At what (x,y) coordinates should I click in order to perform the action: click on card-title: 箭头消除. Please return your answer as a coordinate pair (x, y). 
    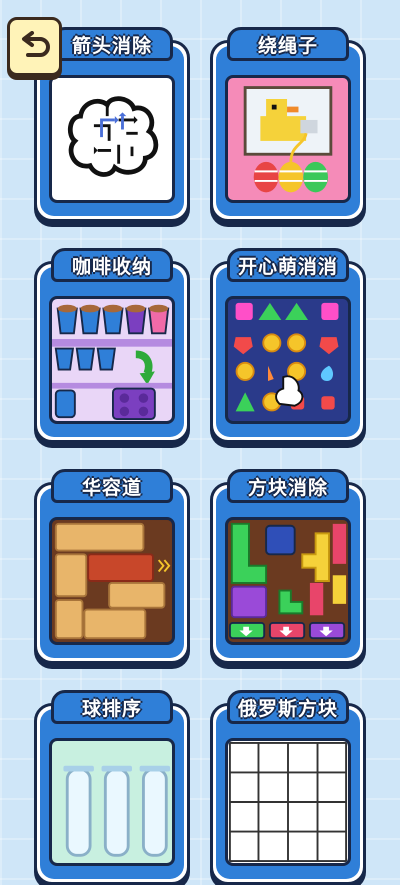
    Looking at the image, I should click on (111, 45).